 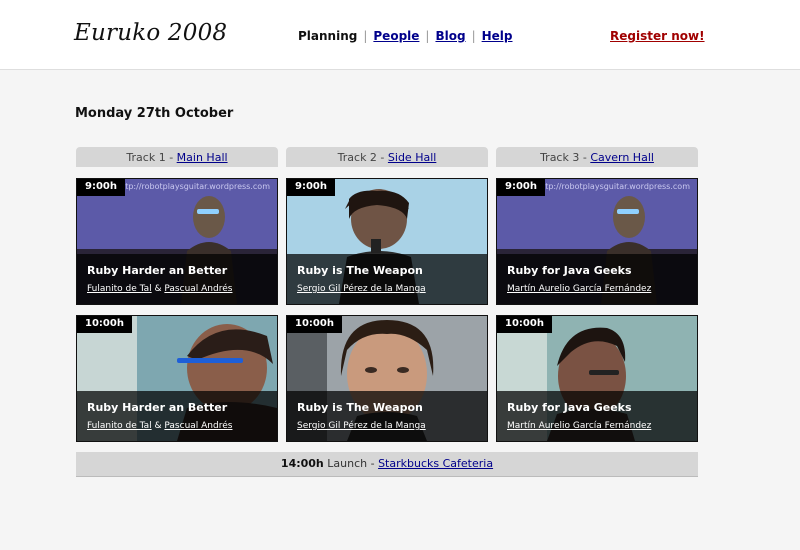 I want to click on day-title: Monday 27th October, so click(x=154, y=113).